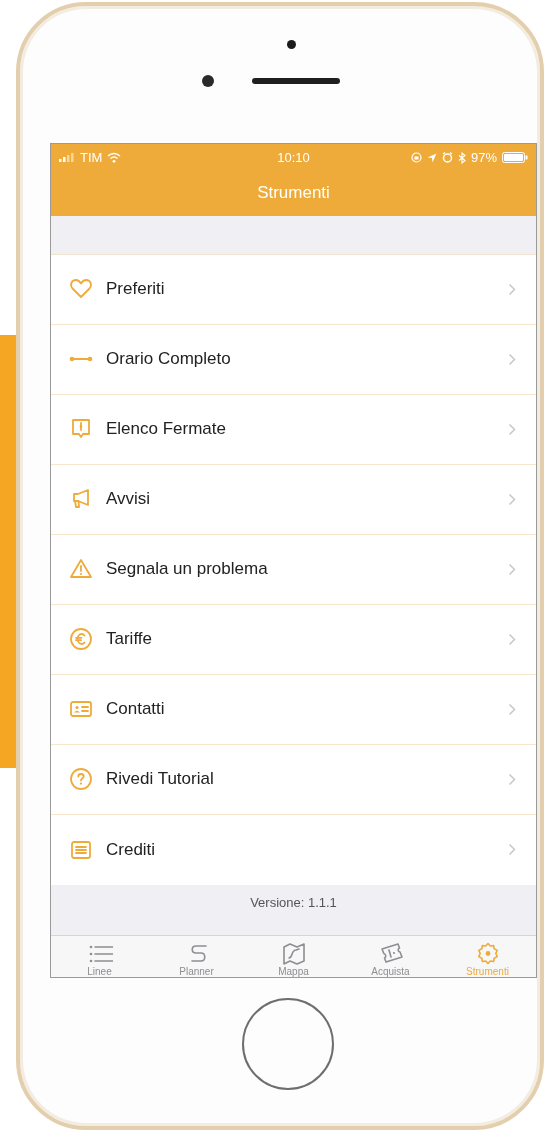  What do you see at coordinates (293, 499) in the screenshot?
I see `menu-item: Avvisi` at bounding box center [293, 499].